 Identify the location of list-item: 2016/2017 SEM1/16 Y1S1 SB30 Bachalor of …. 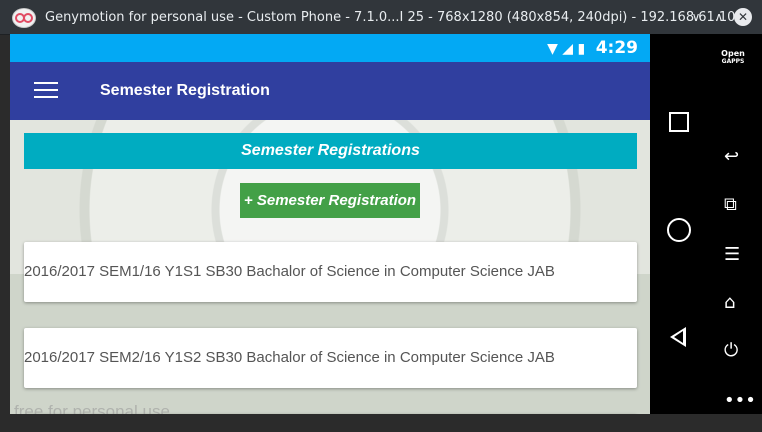
(330, 272).